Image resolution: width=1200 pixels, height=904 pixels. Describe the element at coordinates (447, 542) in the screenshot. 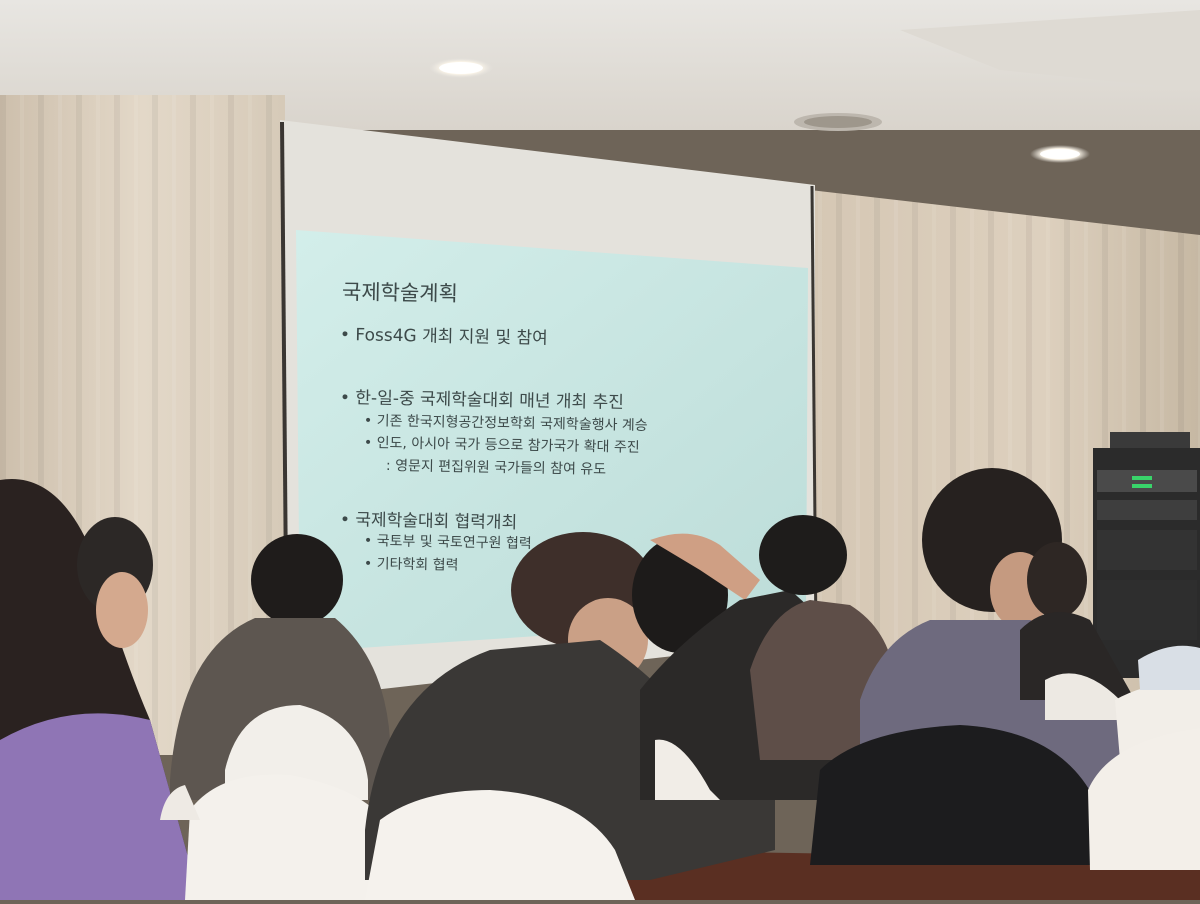

I see `slide-sub-bullet: • 국토부 및 국토연구원 협력` at that location.